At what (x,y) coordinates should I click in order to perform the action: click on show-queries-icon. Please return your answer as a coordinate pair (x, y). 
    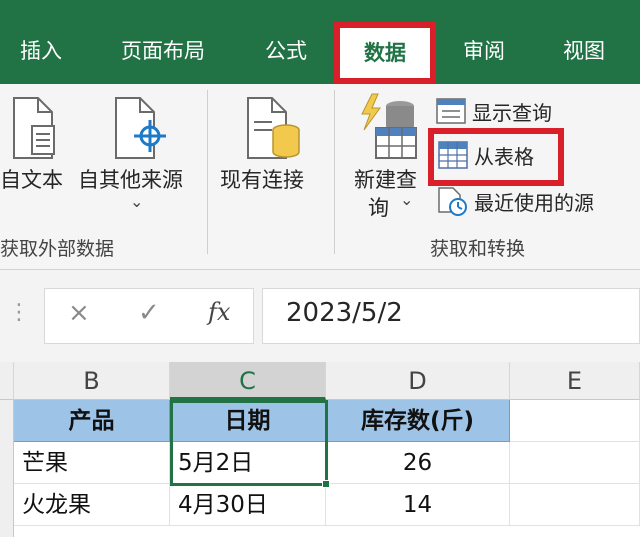
    Looking at the image, I should click on (451, 111).